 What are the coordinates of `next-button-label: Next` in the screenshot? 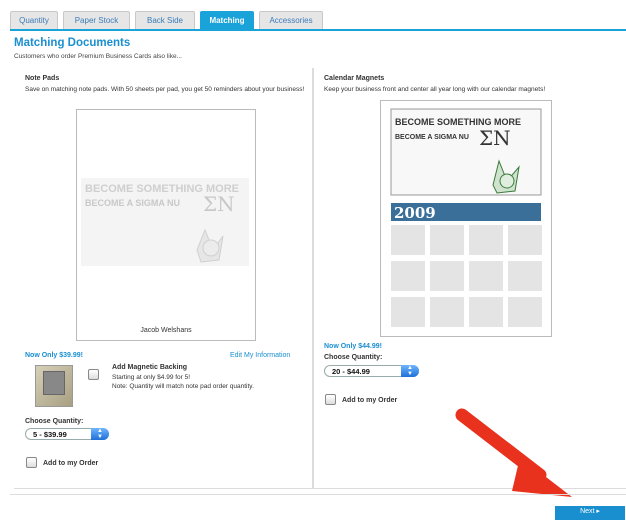 It's located at (587, 511).